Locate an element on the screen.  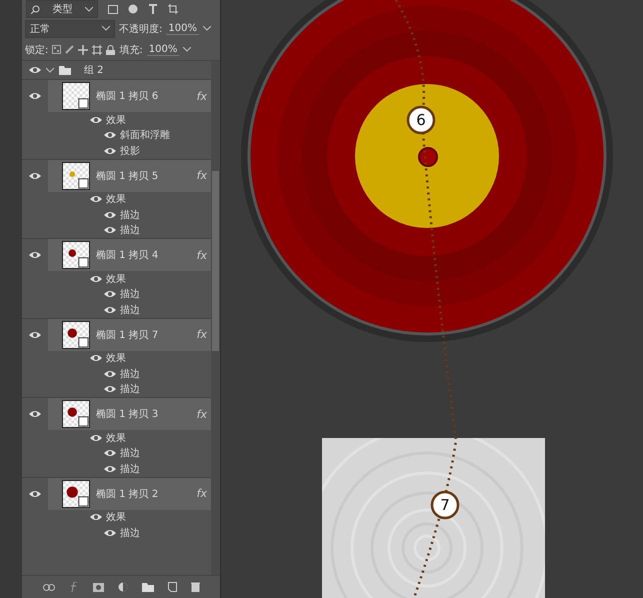
crop-icon is located at coordinates (173, 9).